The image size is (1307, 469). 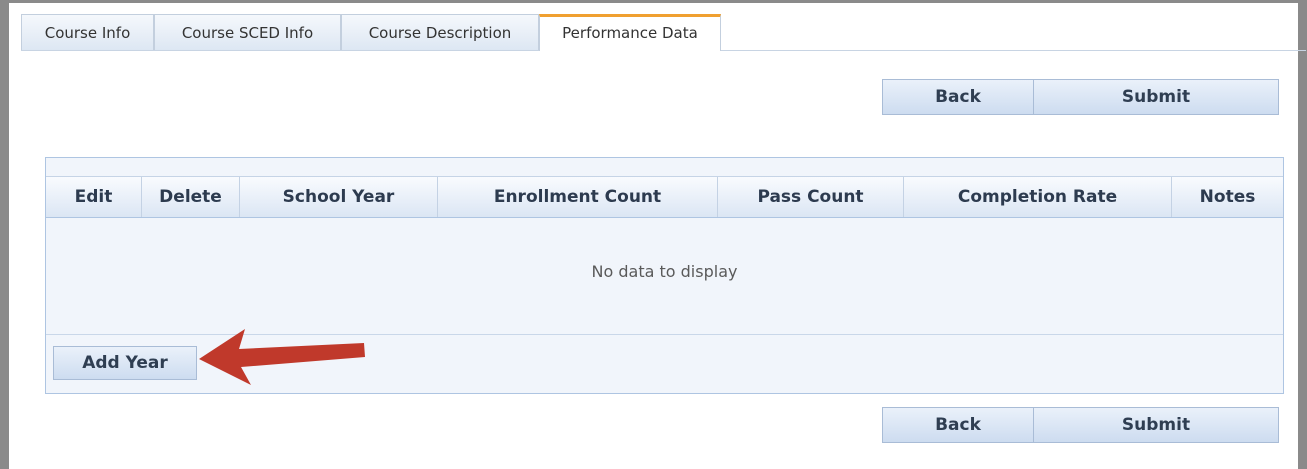 I want to click on tab-course-info: Course Info, so click(x=87, y=32).